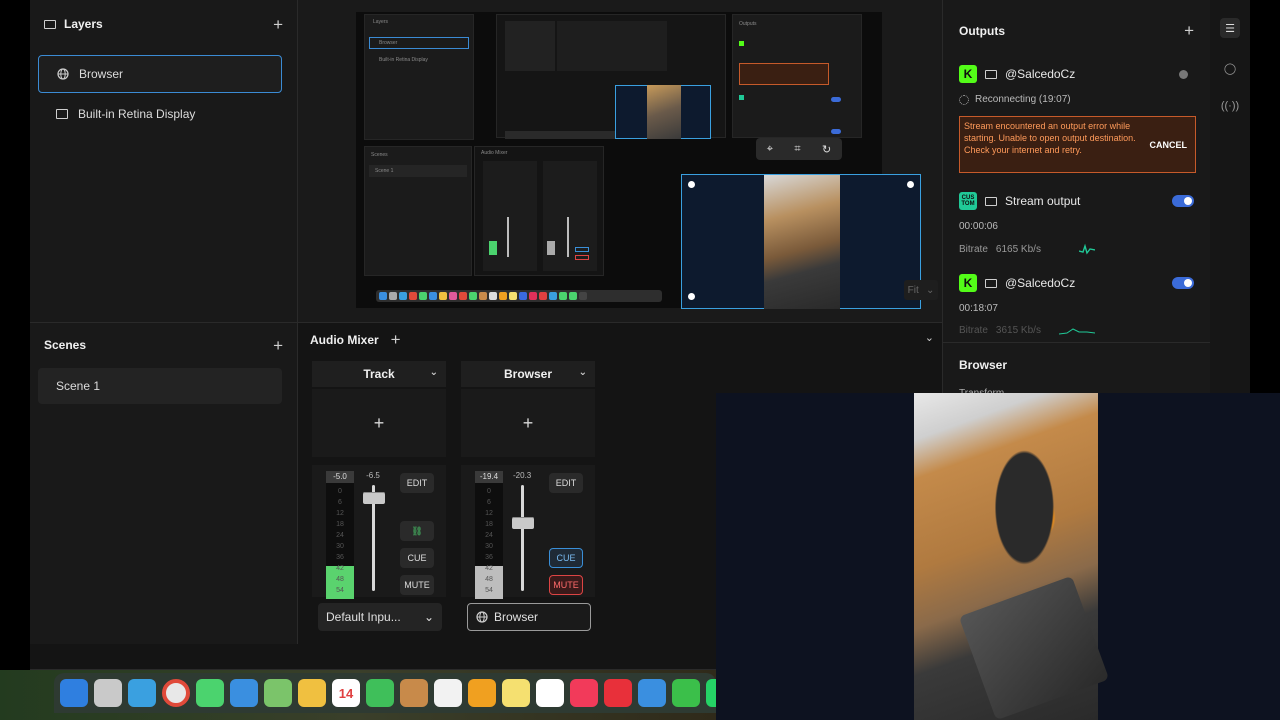  What do you see at coordinates (1076, 74) in the screenshot?
I see `output-item-kick-1: K @SalcedoCz` at bounding box center [1076, 74].